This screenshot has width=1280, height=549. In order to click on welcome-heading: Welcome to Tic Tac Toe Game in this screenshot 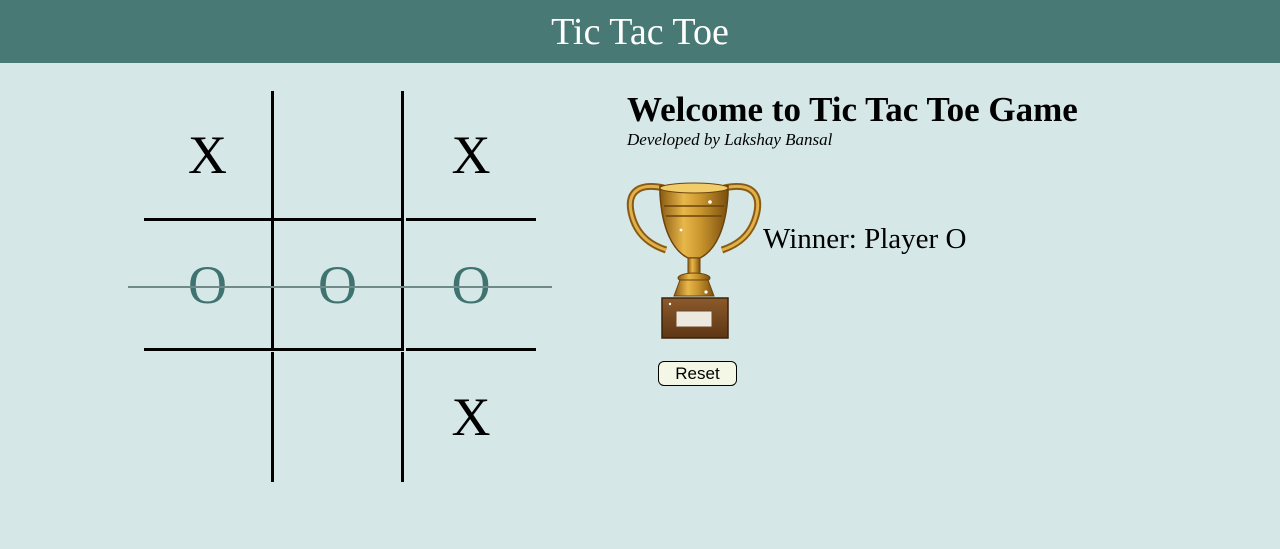, I will do `click(852, 109)`.